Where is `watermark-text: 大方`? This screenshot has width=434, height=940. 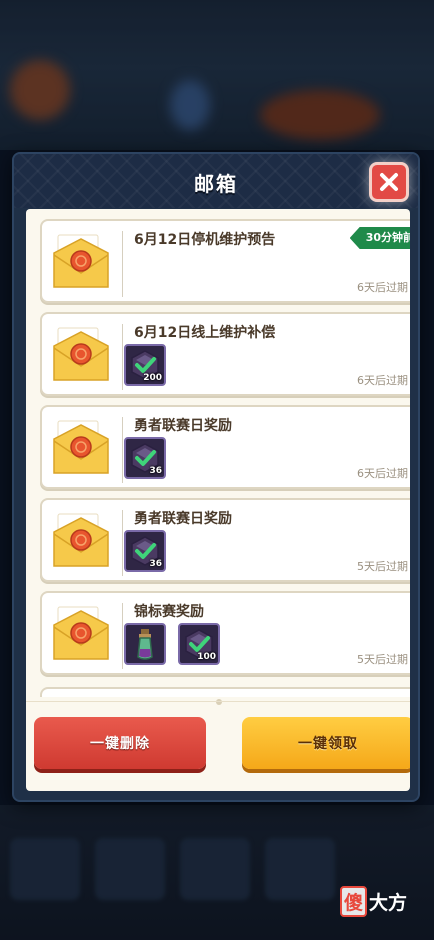 watermark-text: 大方 is located at coordinates (388, 902).